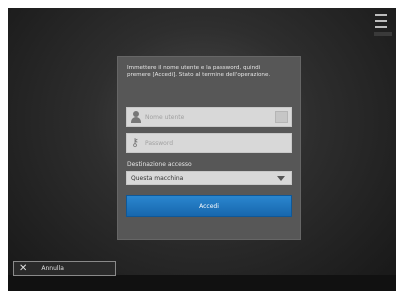  What do you see at coordinates (136, 117) in the screenshot?
I see `user-icon` at bounding box center [136, 117].